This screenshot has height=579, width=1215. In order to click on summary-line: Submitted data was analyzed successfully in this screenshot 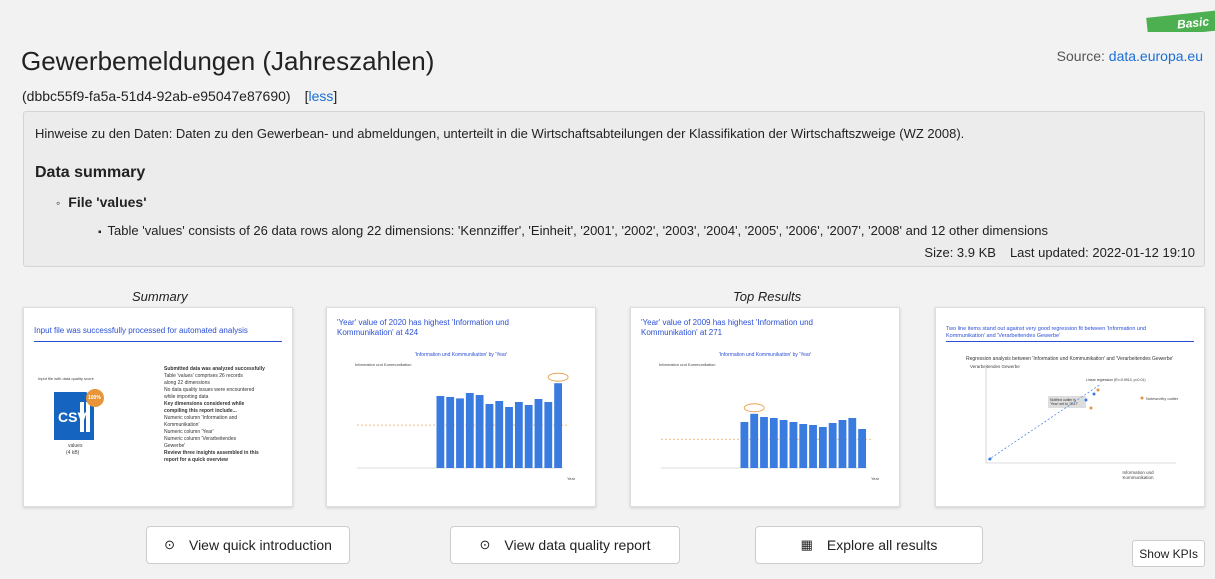, I will do `click(214, 369)`.